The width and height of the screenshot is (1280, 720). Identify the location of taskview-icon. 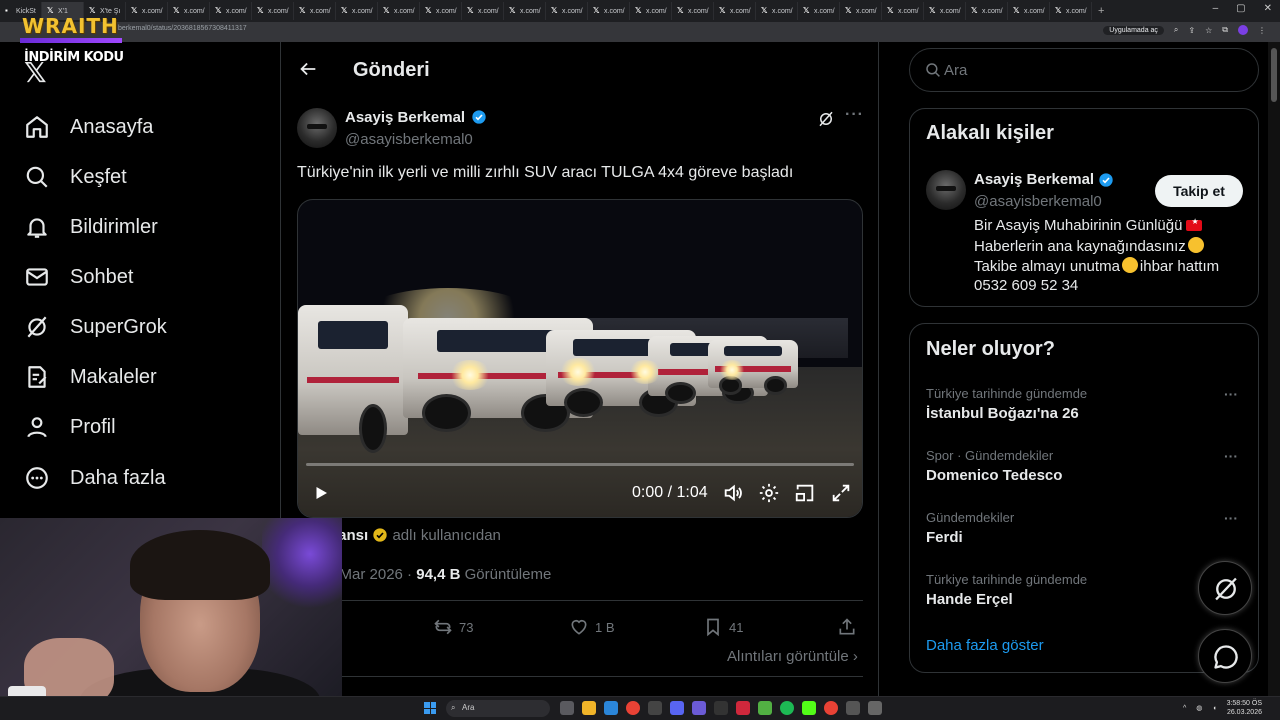
(567, 708).